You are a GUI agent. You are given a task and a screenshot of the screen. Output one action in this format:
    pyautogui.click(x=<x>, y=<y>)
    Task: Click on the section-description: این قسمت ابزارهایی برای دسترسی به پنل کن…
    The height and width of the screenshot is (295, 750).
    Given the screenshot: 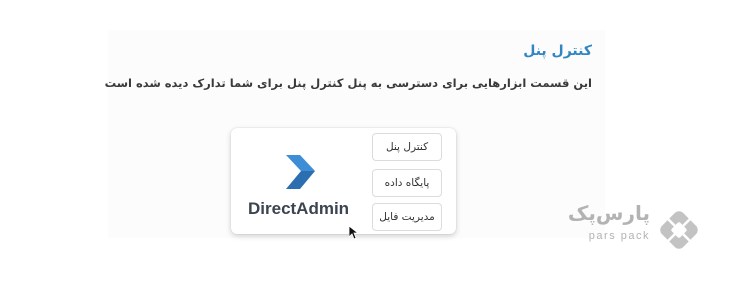 What is the action you would take?
    pyautogui.click(x=348, y=83)
    